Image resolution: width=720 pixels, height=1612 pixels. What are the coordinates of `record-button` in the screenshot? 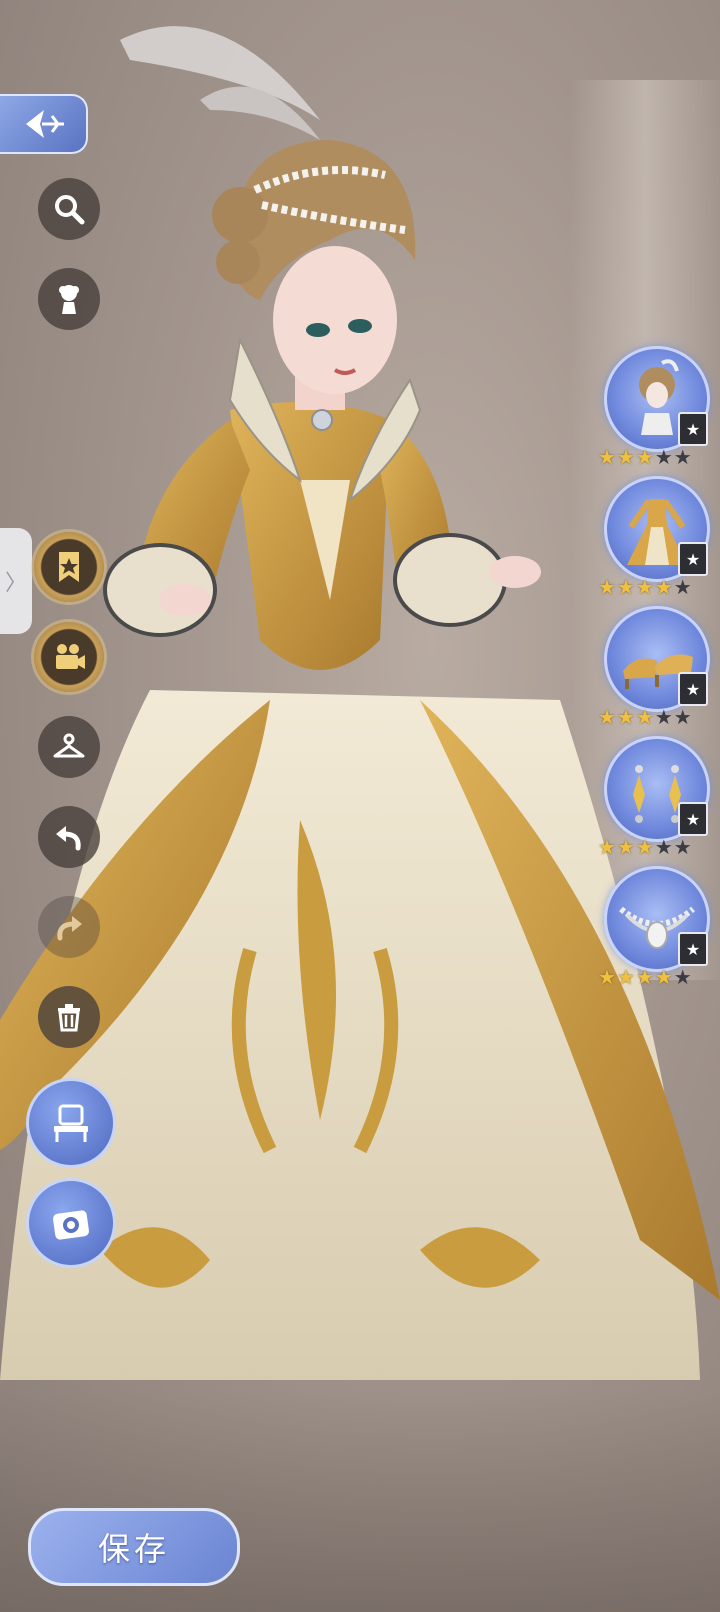 It's located at (69, 657).